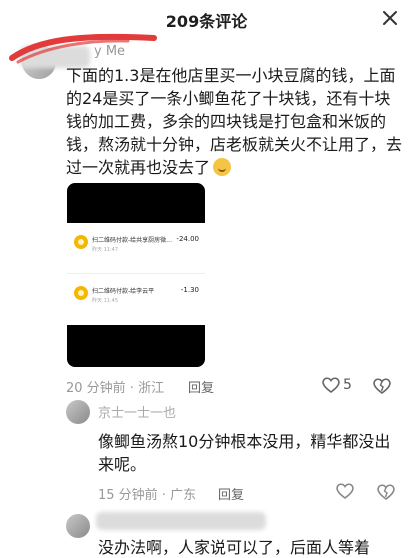  Describe the element at coordinates (187, 239) in the screenshot. I see `payment-amount: -24.00` at that location.